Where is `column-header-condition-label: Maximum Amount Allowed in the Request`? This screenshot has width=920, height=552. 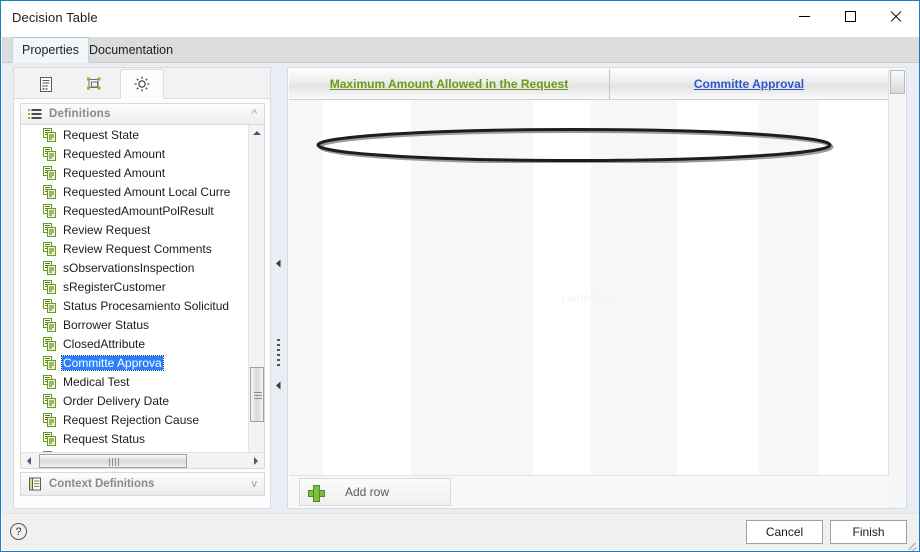
column-header-condition-label: Maximum Amount Allowed in the Request is located at coordinates (449, 84).